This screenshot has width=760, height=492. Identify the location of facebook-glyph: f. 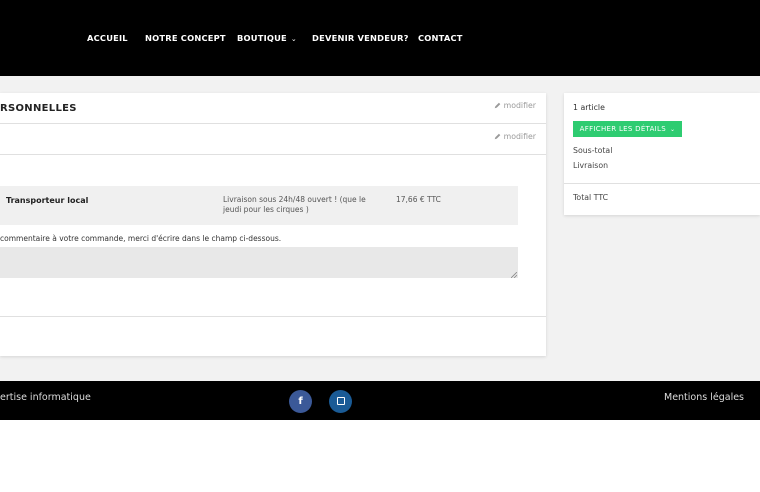
(300, 401).